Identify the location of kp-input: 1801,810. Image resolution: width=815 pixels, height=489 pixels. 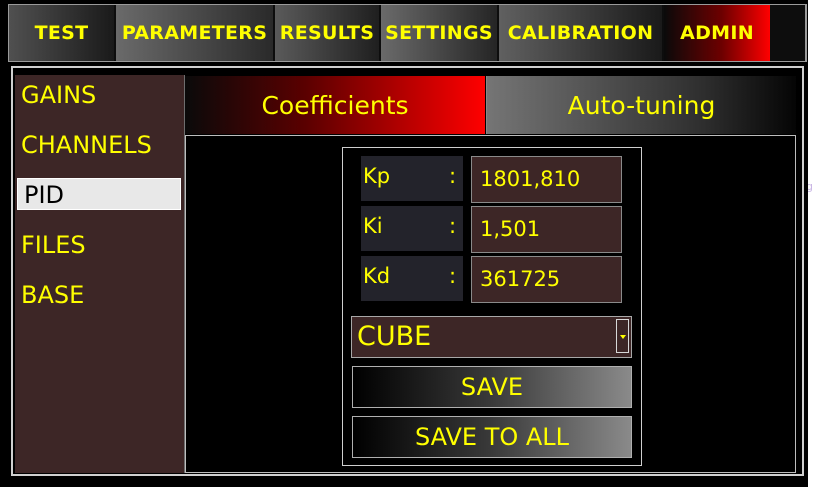
(546, 179).